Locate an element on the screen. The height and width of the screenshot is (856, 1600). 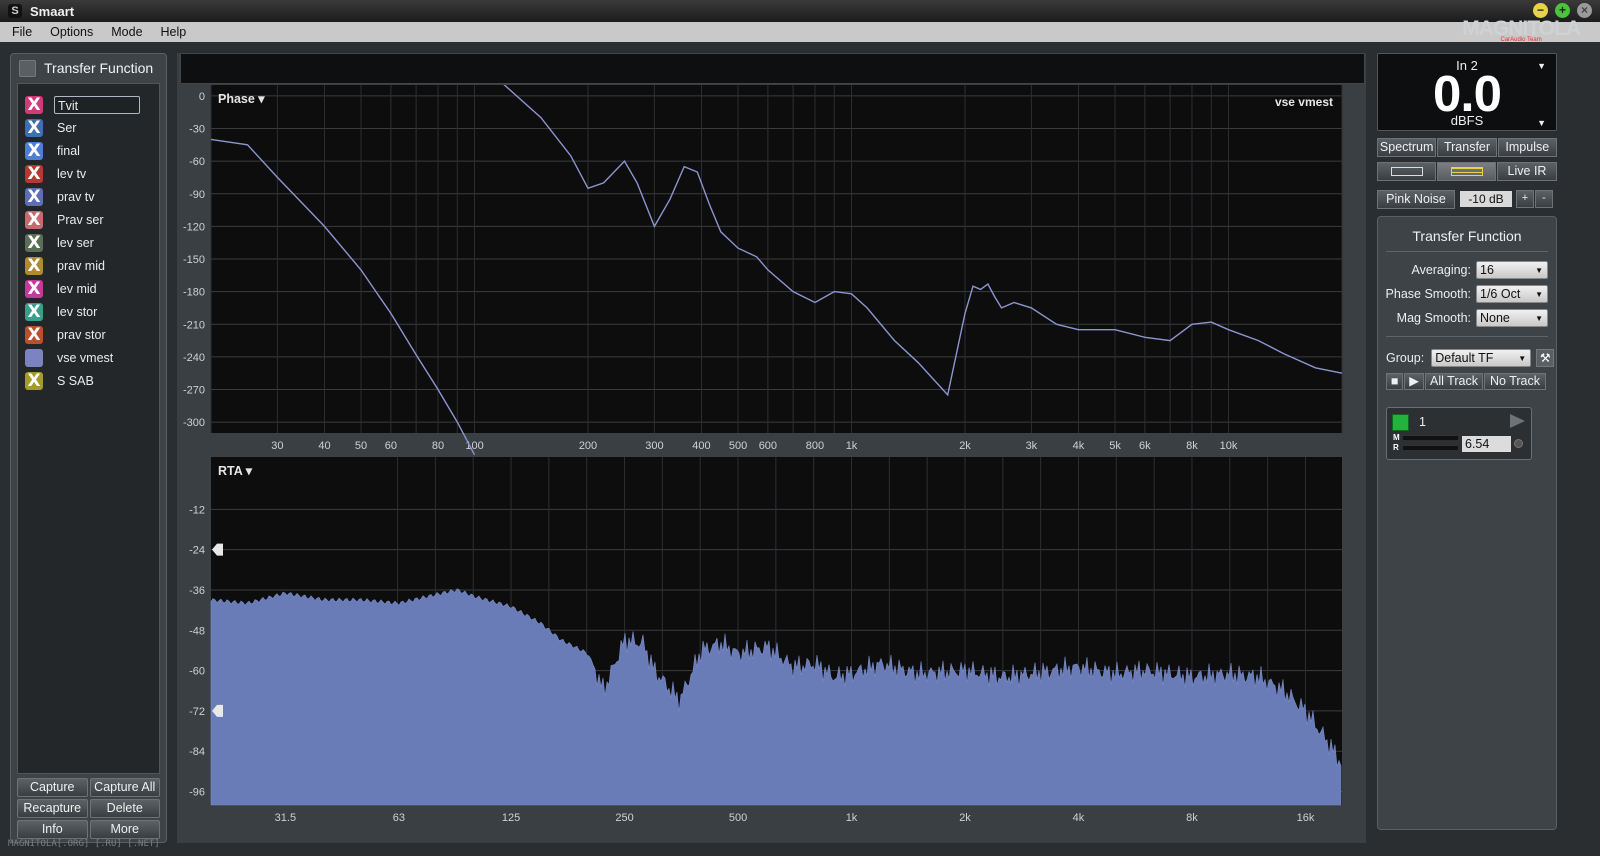
trace-item: Xprav tv is located at coordinates (88, 196).